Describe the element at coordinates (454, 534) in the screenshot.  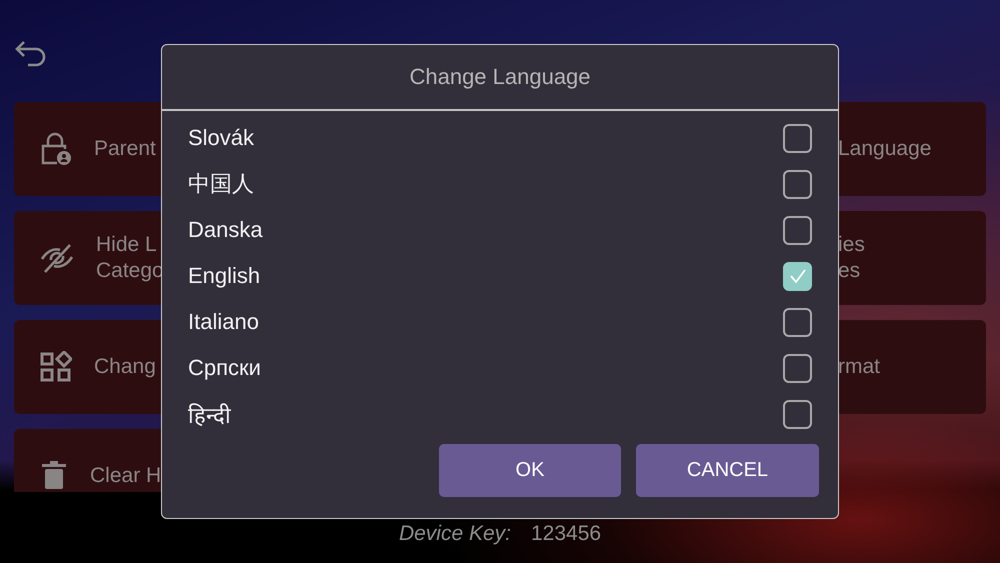
I see `device-key-label: Device Key:` at that location.